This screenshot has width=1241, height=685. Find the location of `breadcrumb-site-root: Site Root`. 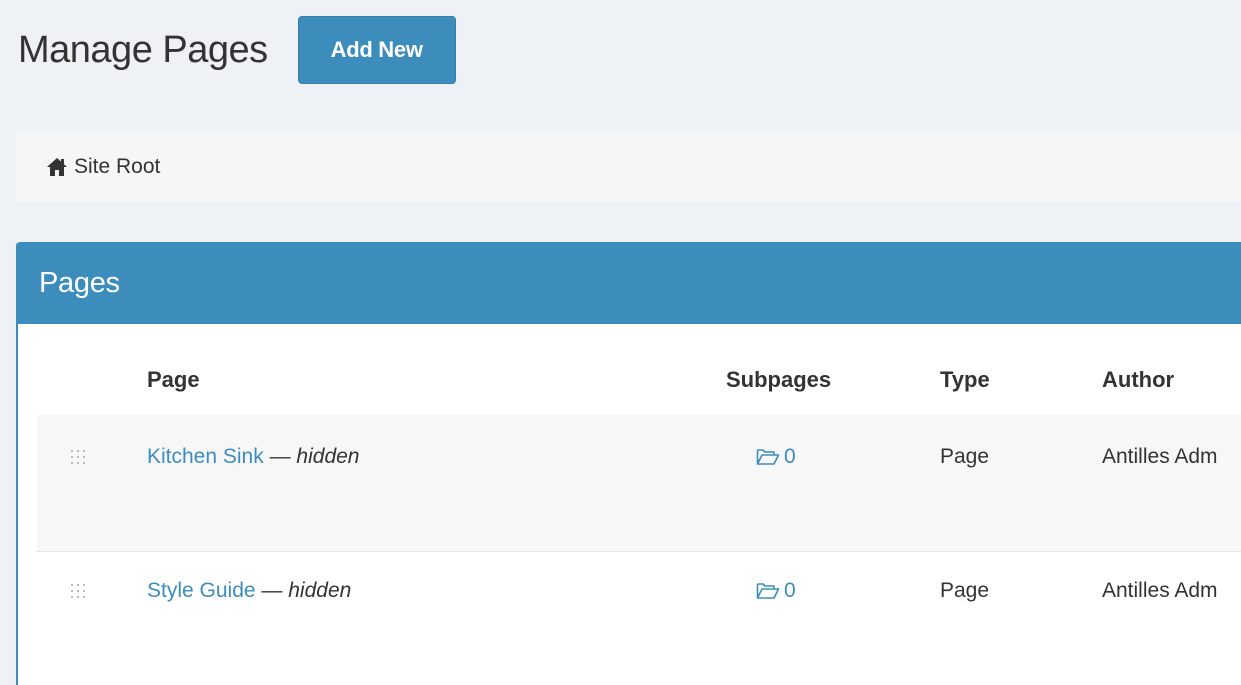

breadcrumb-site-root: Site Root is located at coordinates (103, 167).